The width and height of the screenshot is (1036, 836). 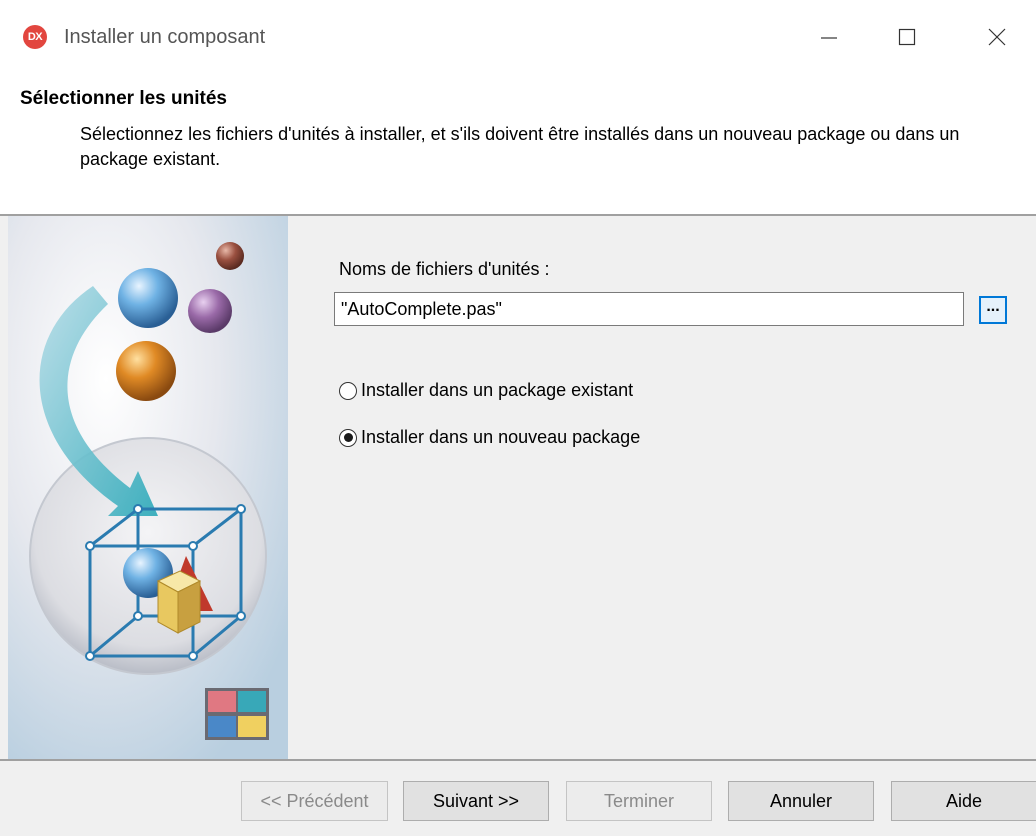 What do you see at coordinates (210, 311) in the screenshot?
I see `purple-sphere-icon` at bounding box center [210, 311].